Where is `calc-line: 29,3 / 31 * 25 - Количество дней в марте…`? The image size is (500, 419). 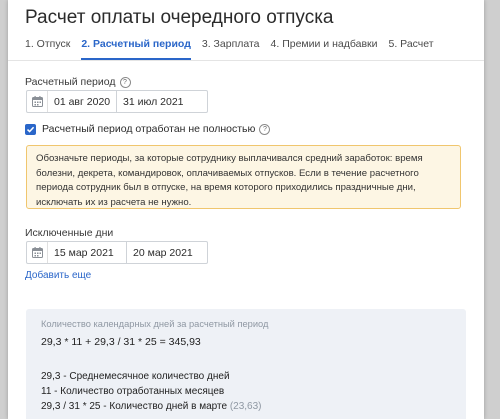 calc-line: 29,3 / 31 * 25 - Количество дней в марте… is located at coordinates (151, 406).